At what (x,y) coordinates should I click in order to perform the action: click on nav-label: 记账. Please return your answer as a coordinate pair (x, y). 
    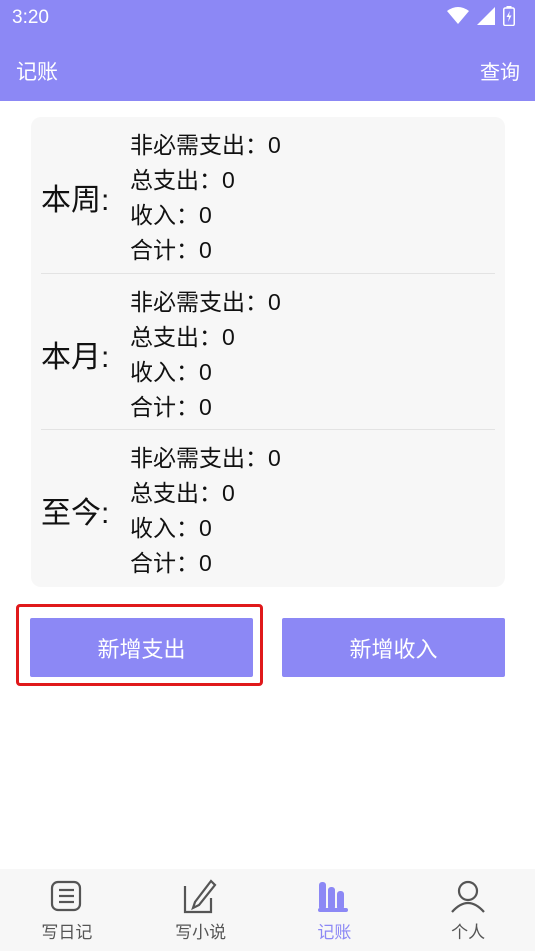
    Looking at the image, I should click on (334, 932).